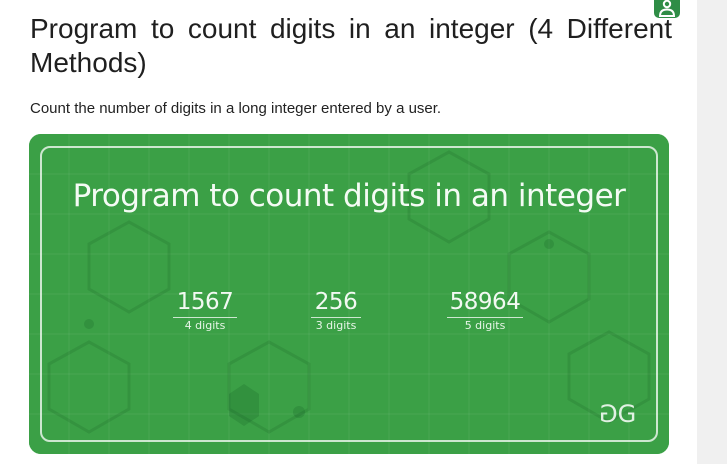 The width and height of the screenshot is (727, 464). I want to click on example-number: 58964, so click(485, 303).